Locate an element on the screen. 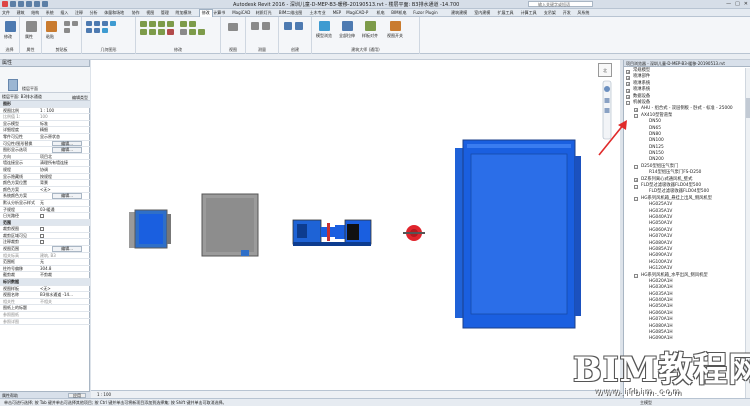 The width and height of the screenshot is (750, 406). tab-21: BIM机电 is located at coordinates (398, 13).